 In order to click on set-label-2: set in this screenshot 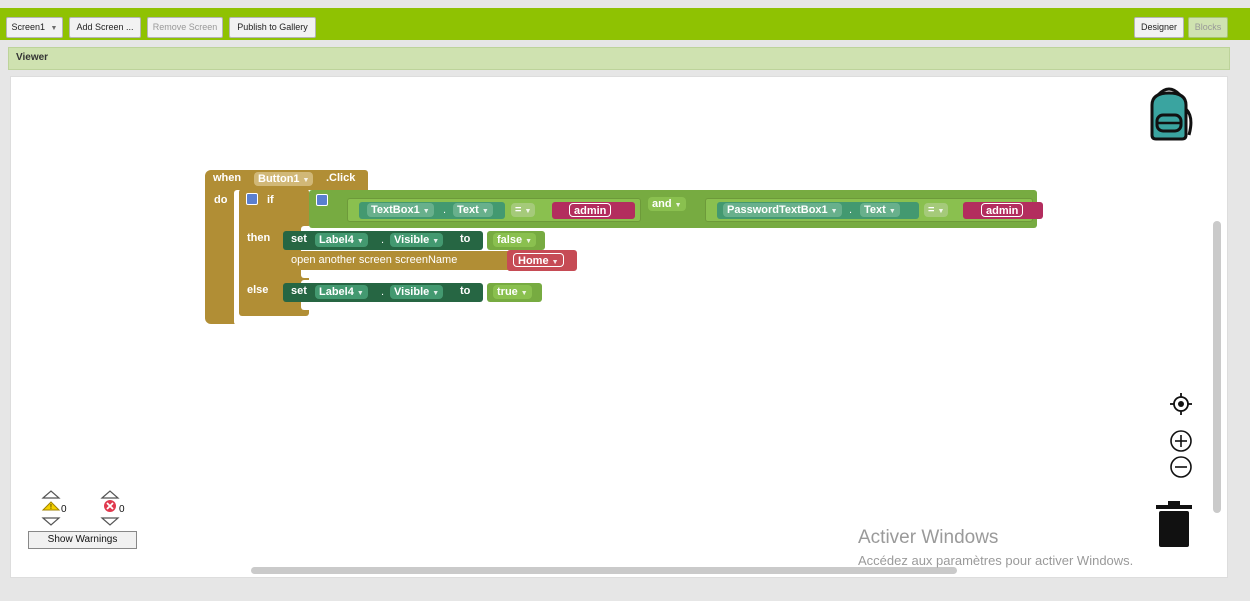, I will do `click(299, 291)`.